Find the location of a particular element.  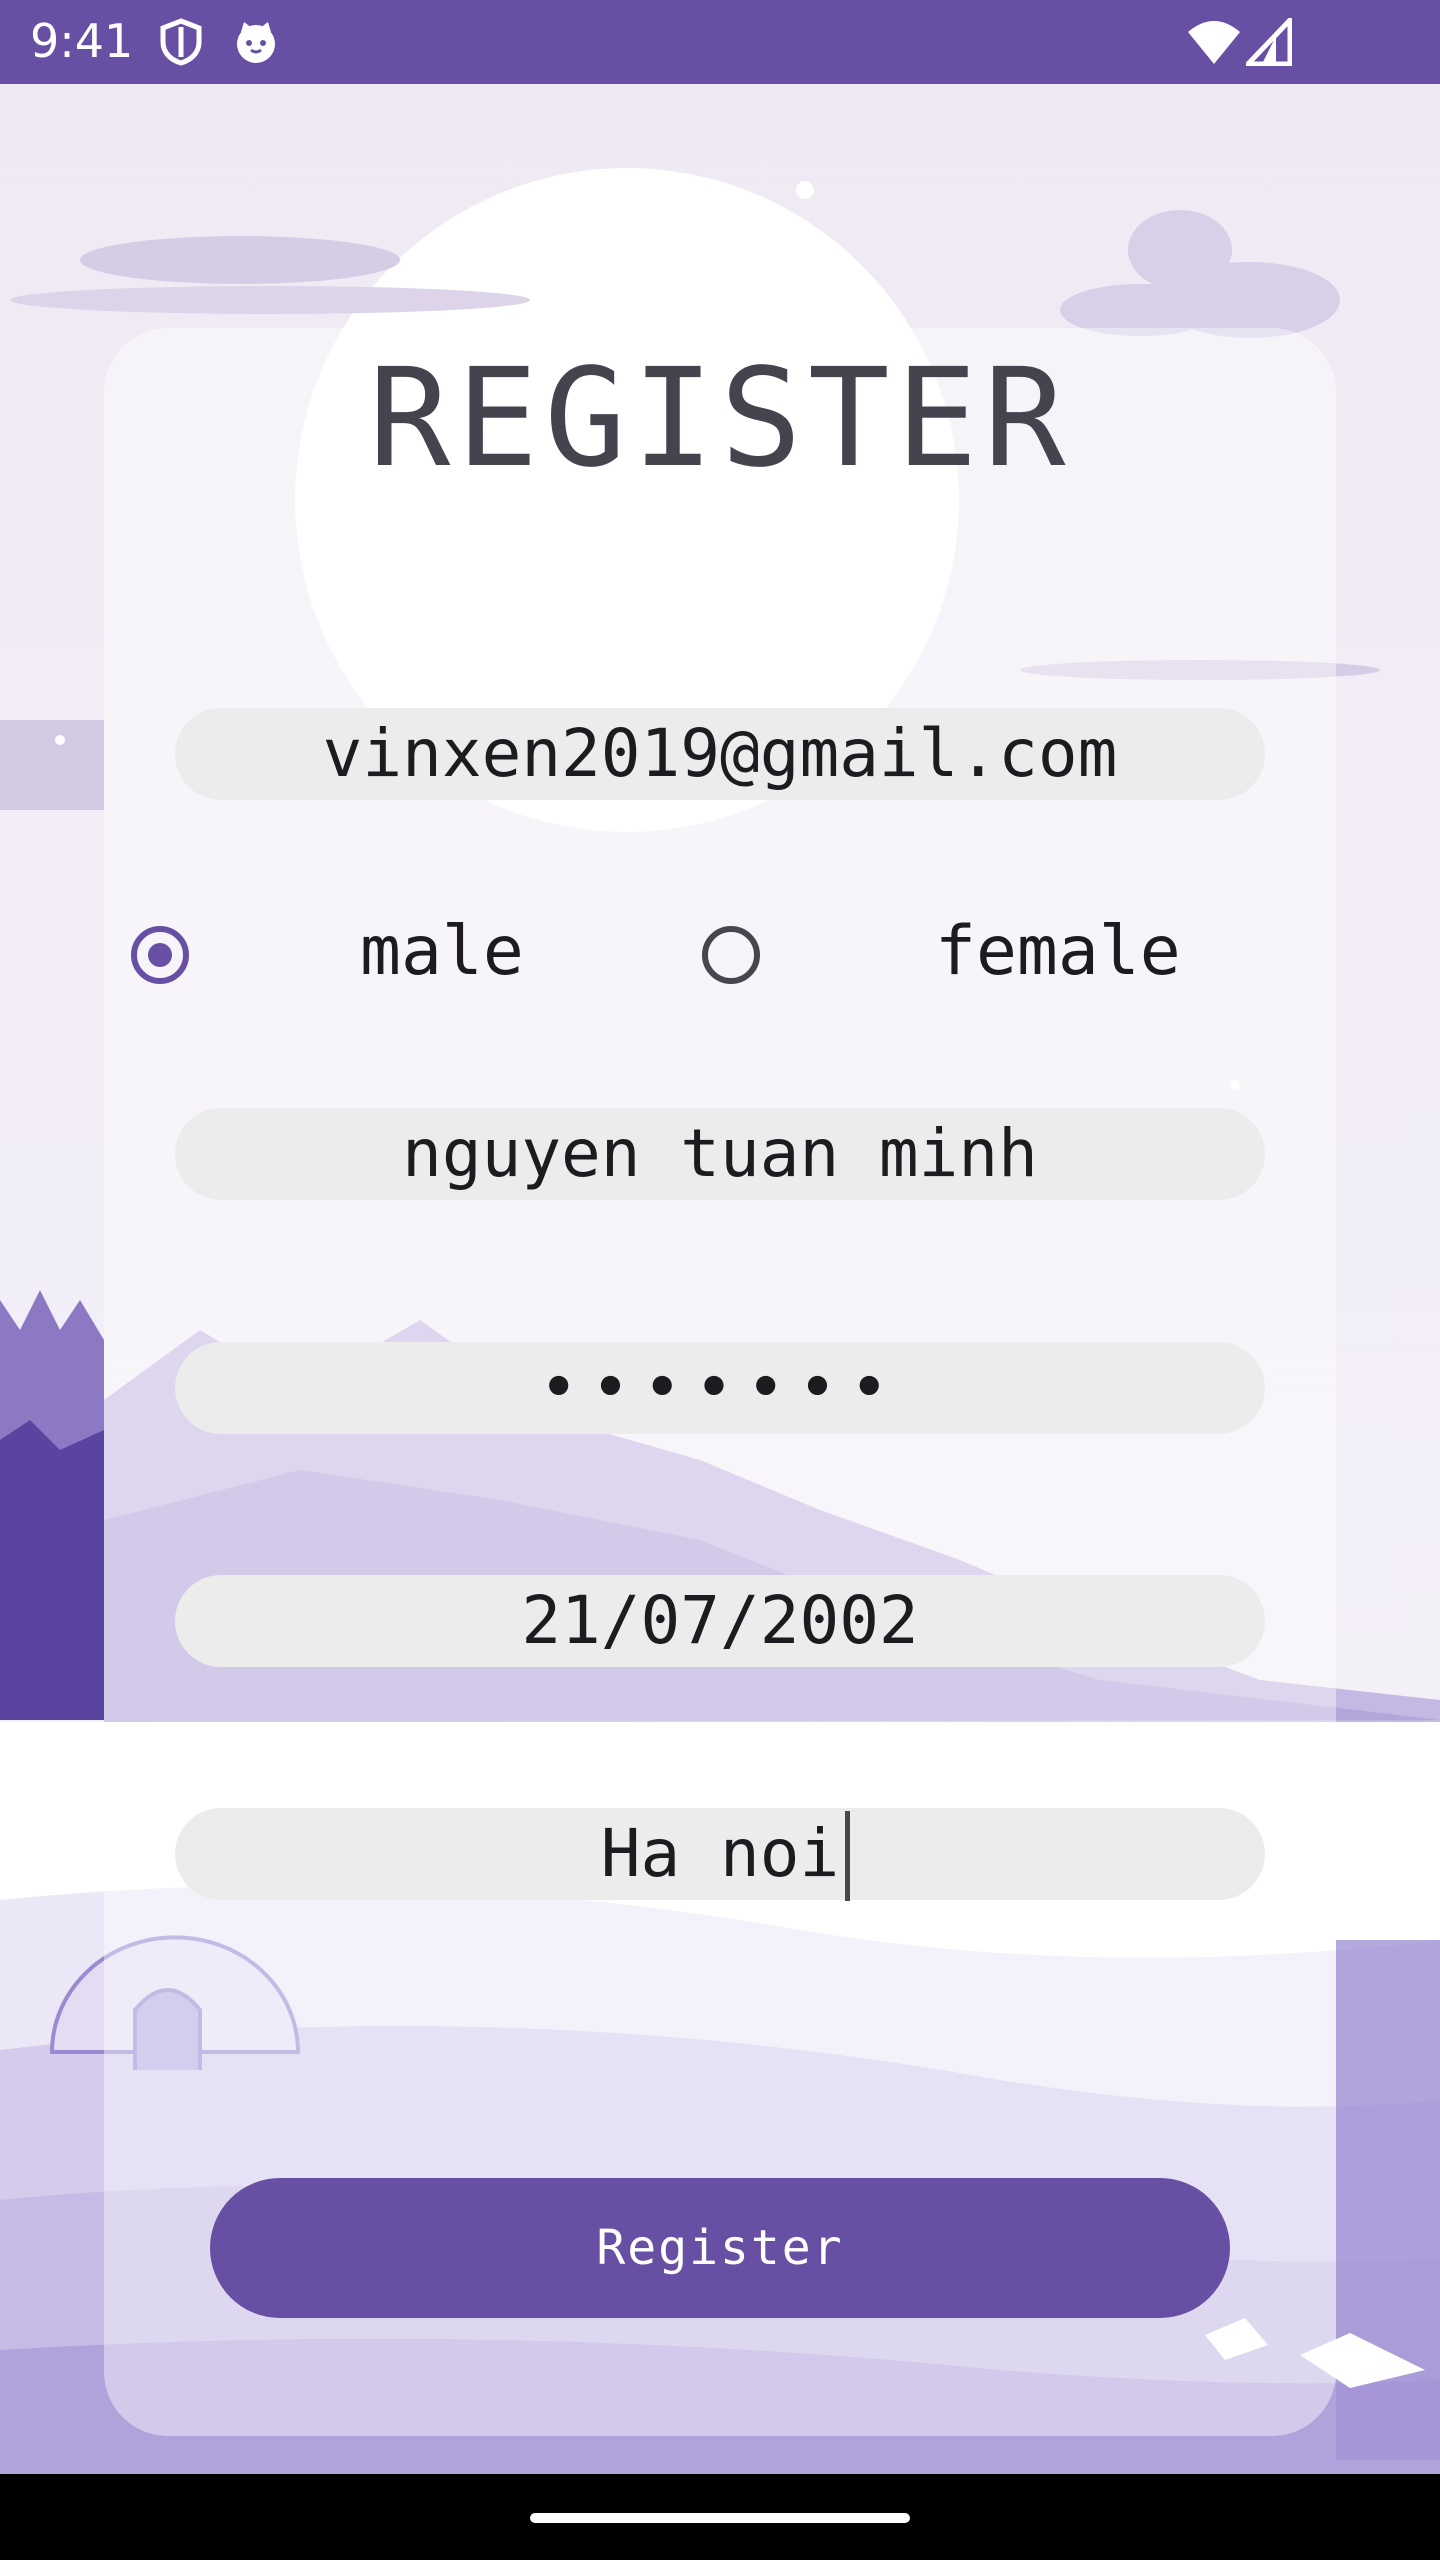

radio-female is located at coordinates (731, 955).